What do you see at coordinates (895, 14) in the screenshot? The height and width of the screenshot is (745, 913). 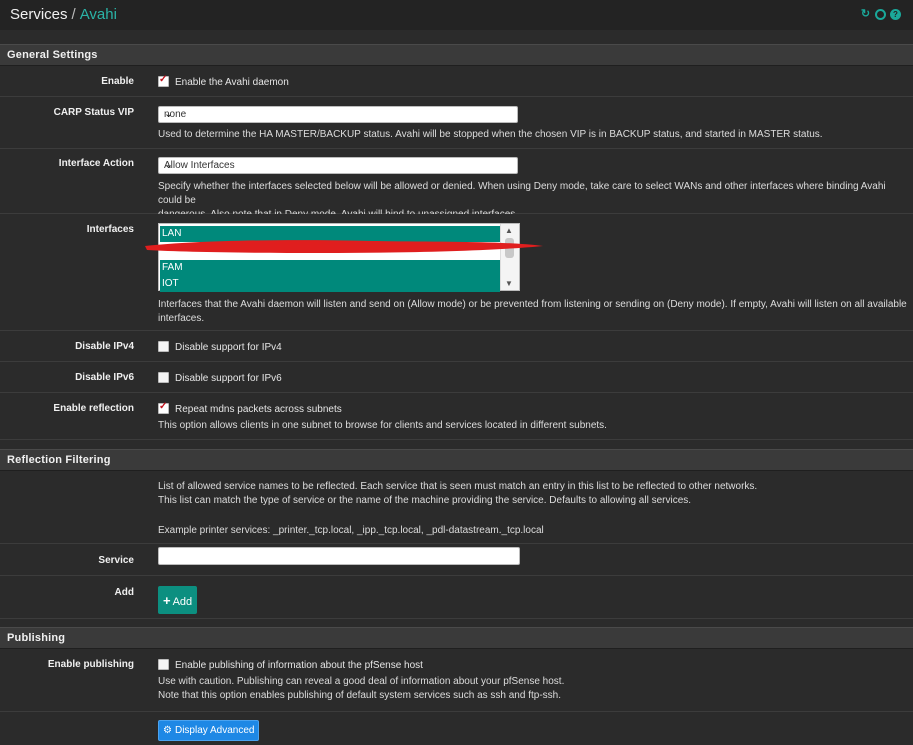 I see `help-icon: ?` at bounding box center [895, 14].